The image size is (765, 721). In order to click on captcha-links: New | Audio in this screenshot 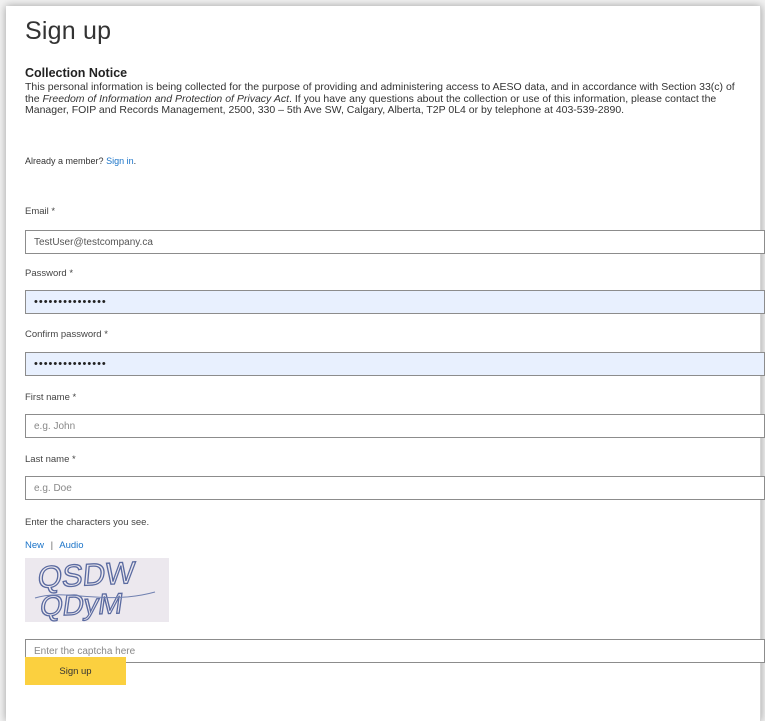, I will do `click(54, 545)`.